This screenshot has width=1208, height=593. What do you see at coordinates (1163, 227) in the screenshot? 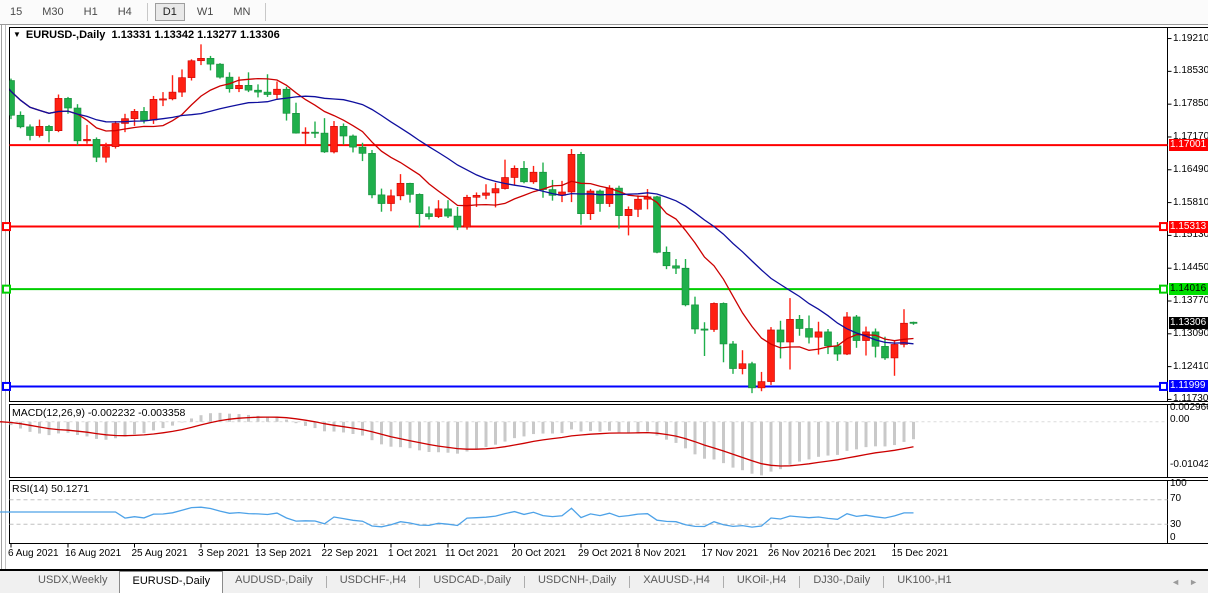
I see `hline-handle-right-1.15313` at bounding box center [1163, 227].